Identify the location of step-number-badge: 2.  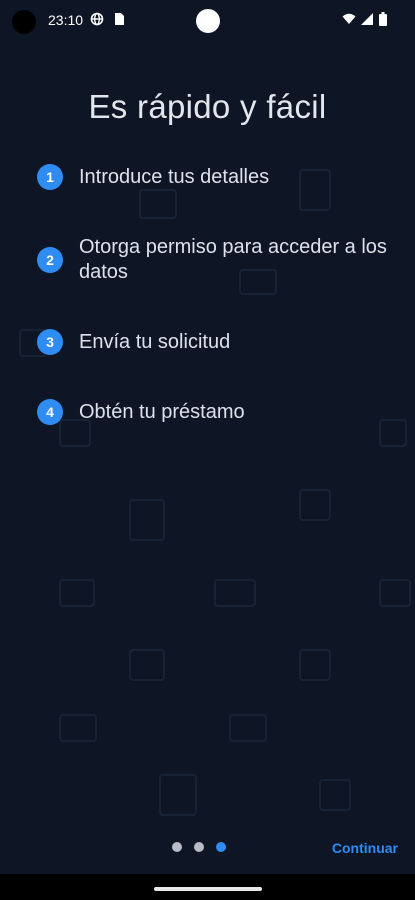
(50, 260).